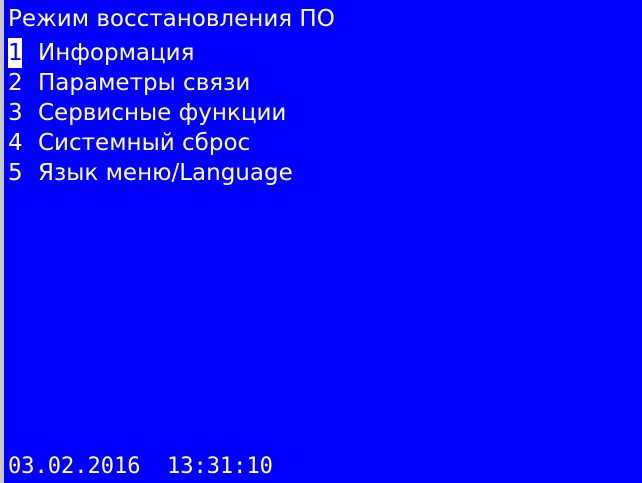  What do you see at coordinates (144, 143) in the screenshot?
I see `menu-item-label: Системный сброс` at bounding box center [144, 143].